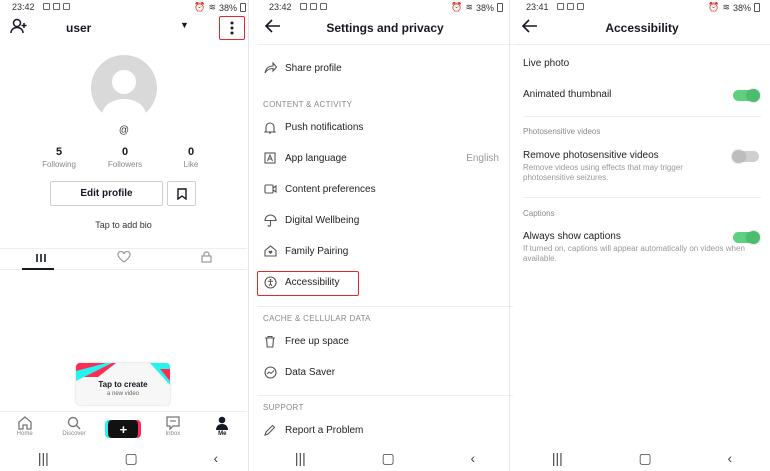 Image resolution: width=770 pixels, height=471 pixels. Describe the element at coordinates (726, 7) in the screenshot. I see `wifi-icon: ≋` at that location.